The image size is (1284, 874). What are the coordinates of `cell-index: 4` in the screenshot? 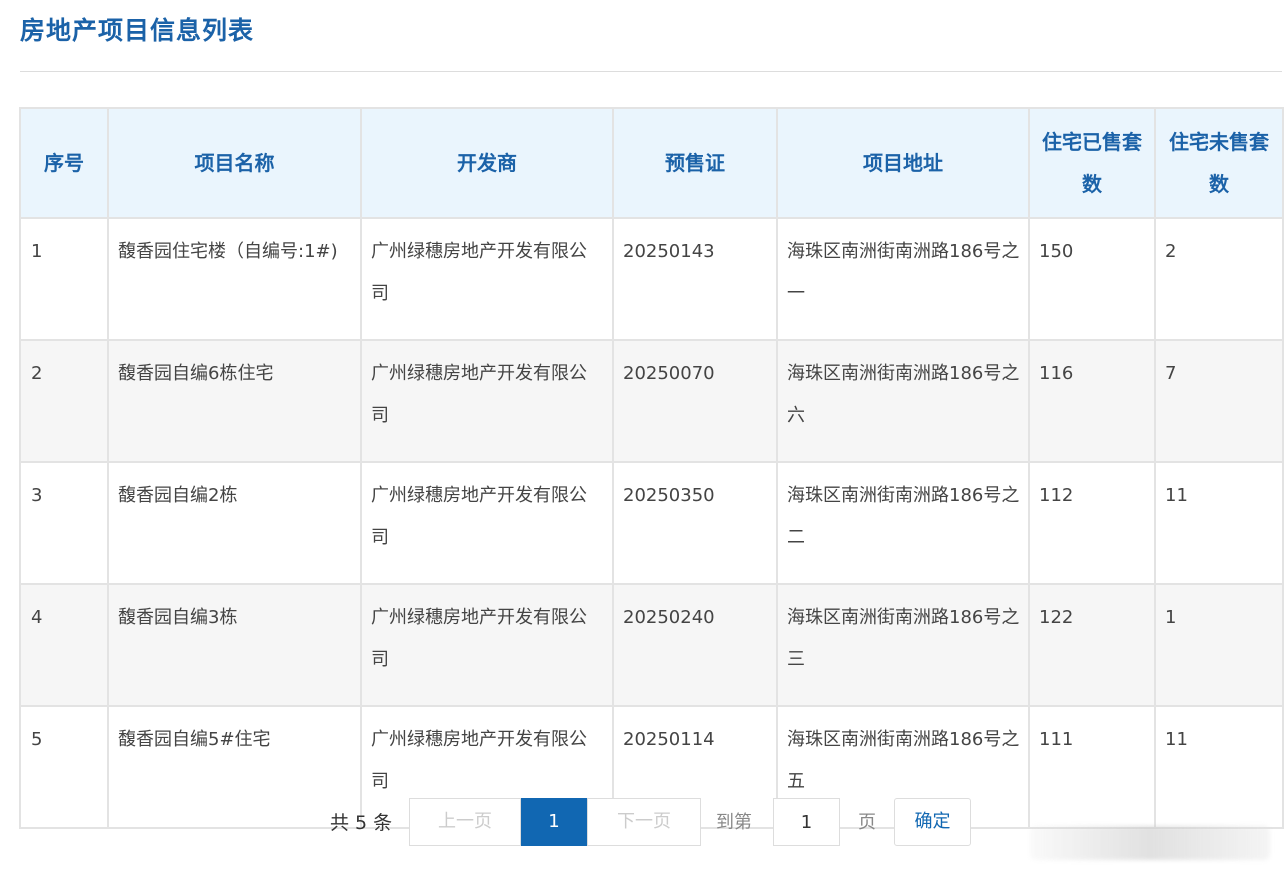 It's located at (64, 645).